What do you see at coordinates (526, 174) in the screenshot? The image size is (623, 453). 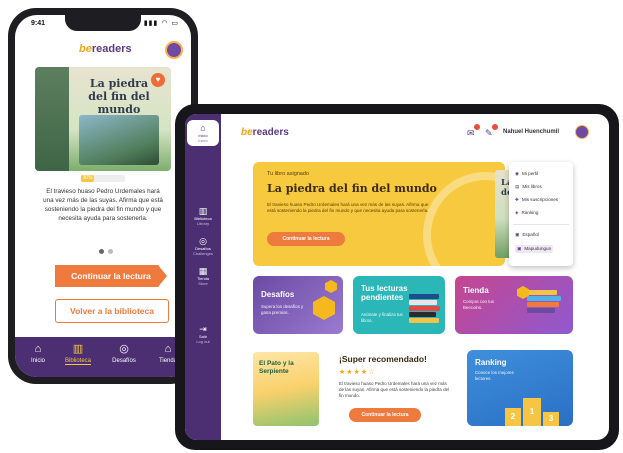 I see `menu-item-profile: ◉ Mi perfil` at bounding box center [526, 174].